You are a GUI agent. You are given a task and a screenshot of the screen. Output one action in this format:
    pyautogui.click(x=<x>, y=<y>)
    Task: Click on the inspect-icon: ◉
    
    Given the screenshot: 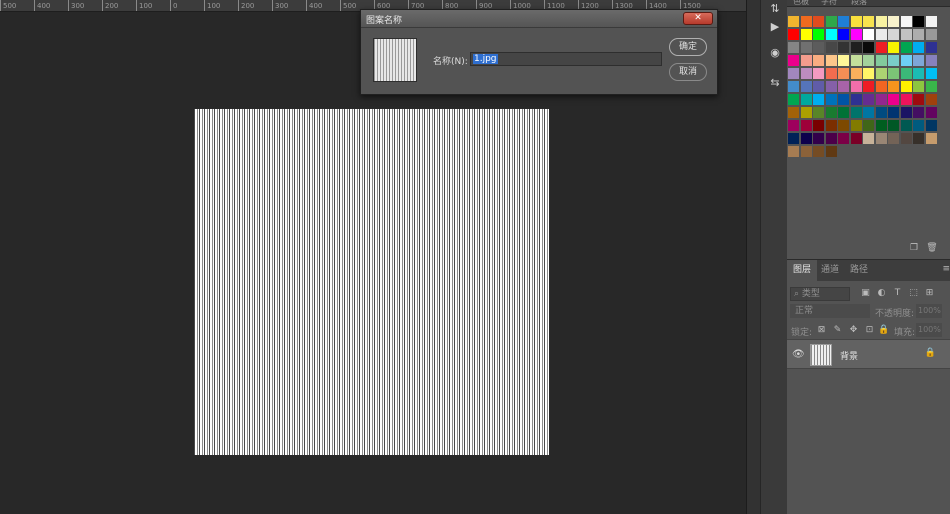 What is the action you would take?
    pyautogui.click(x=775, y=53)
    